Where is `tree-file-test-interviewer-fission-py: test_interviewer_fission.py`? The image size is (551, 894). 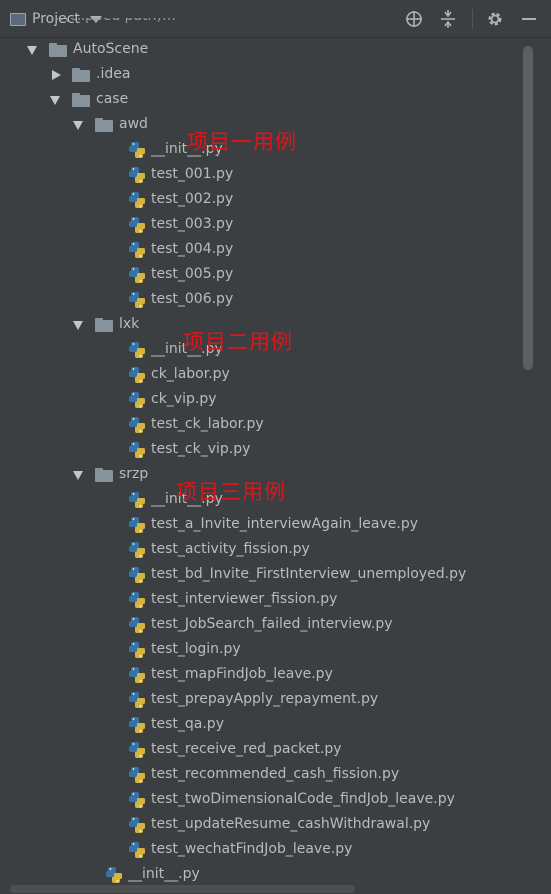
tree-file-test-interviewer-fission-py: test_interviewer_fission.py is located at coordinates (260, 600).